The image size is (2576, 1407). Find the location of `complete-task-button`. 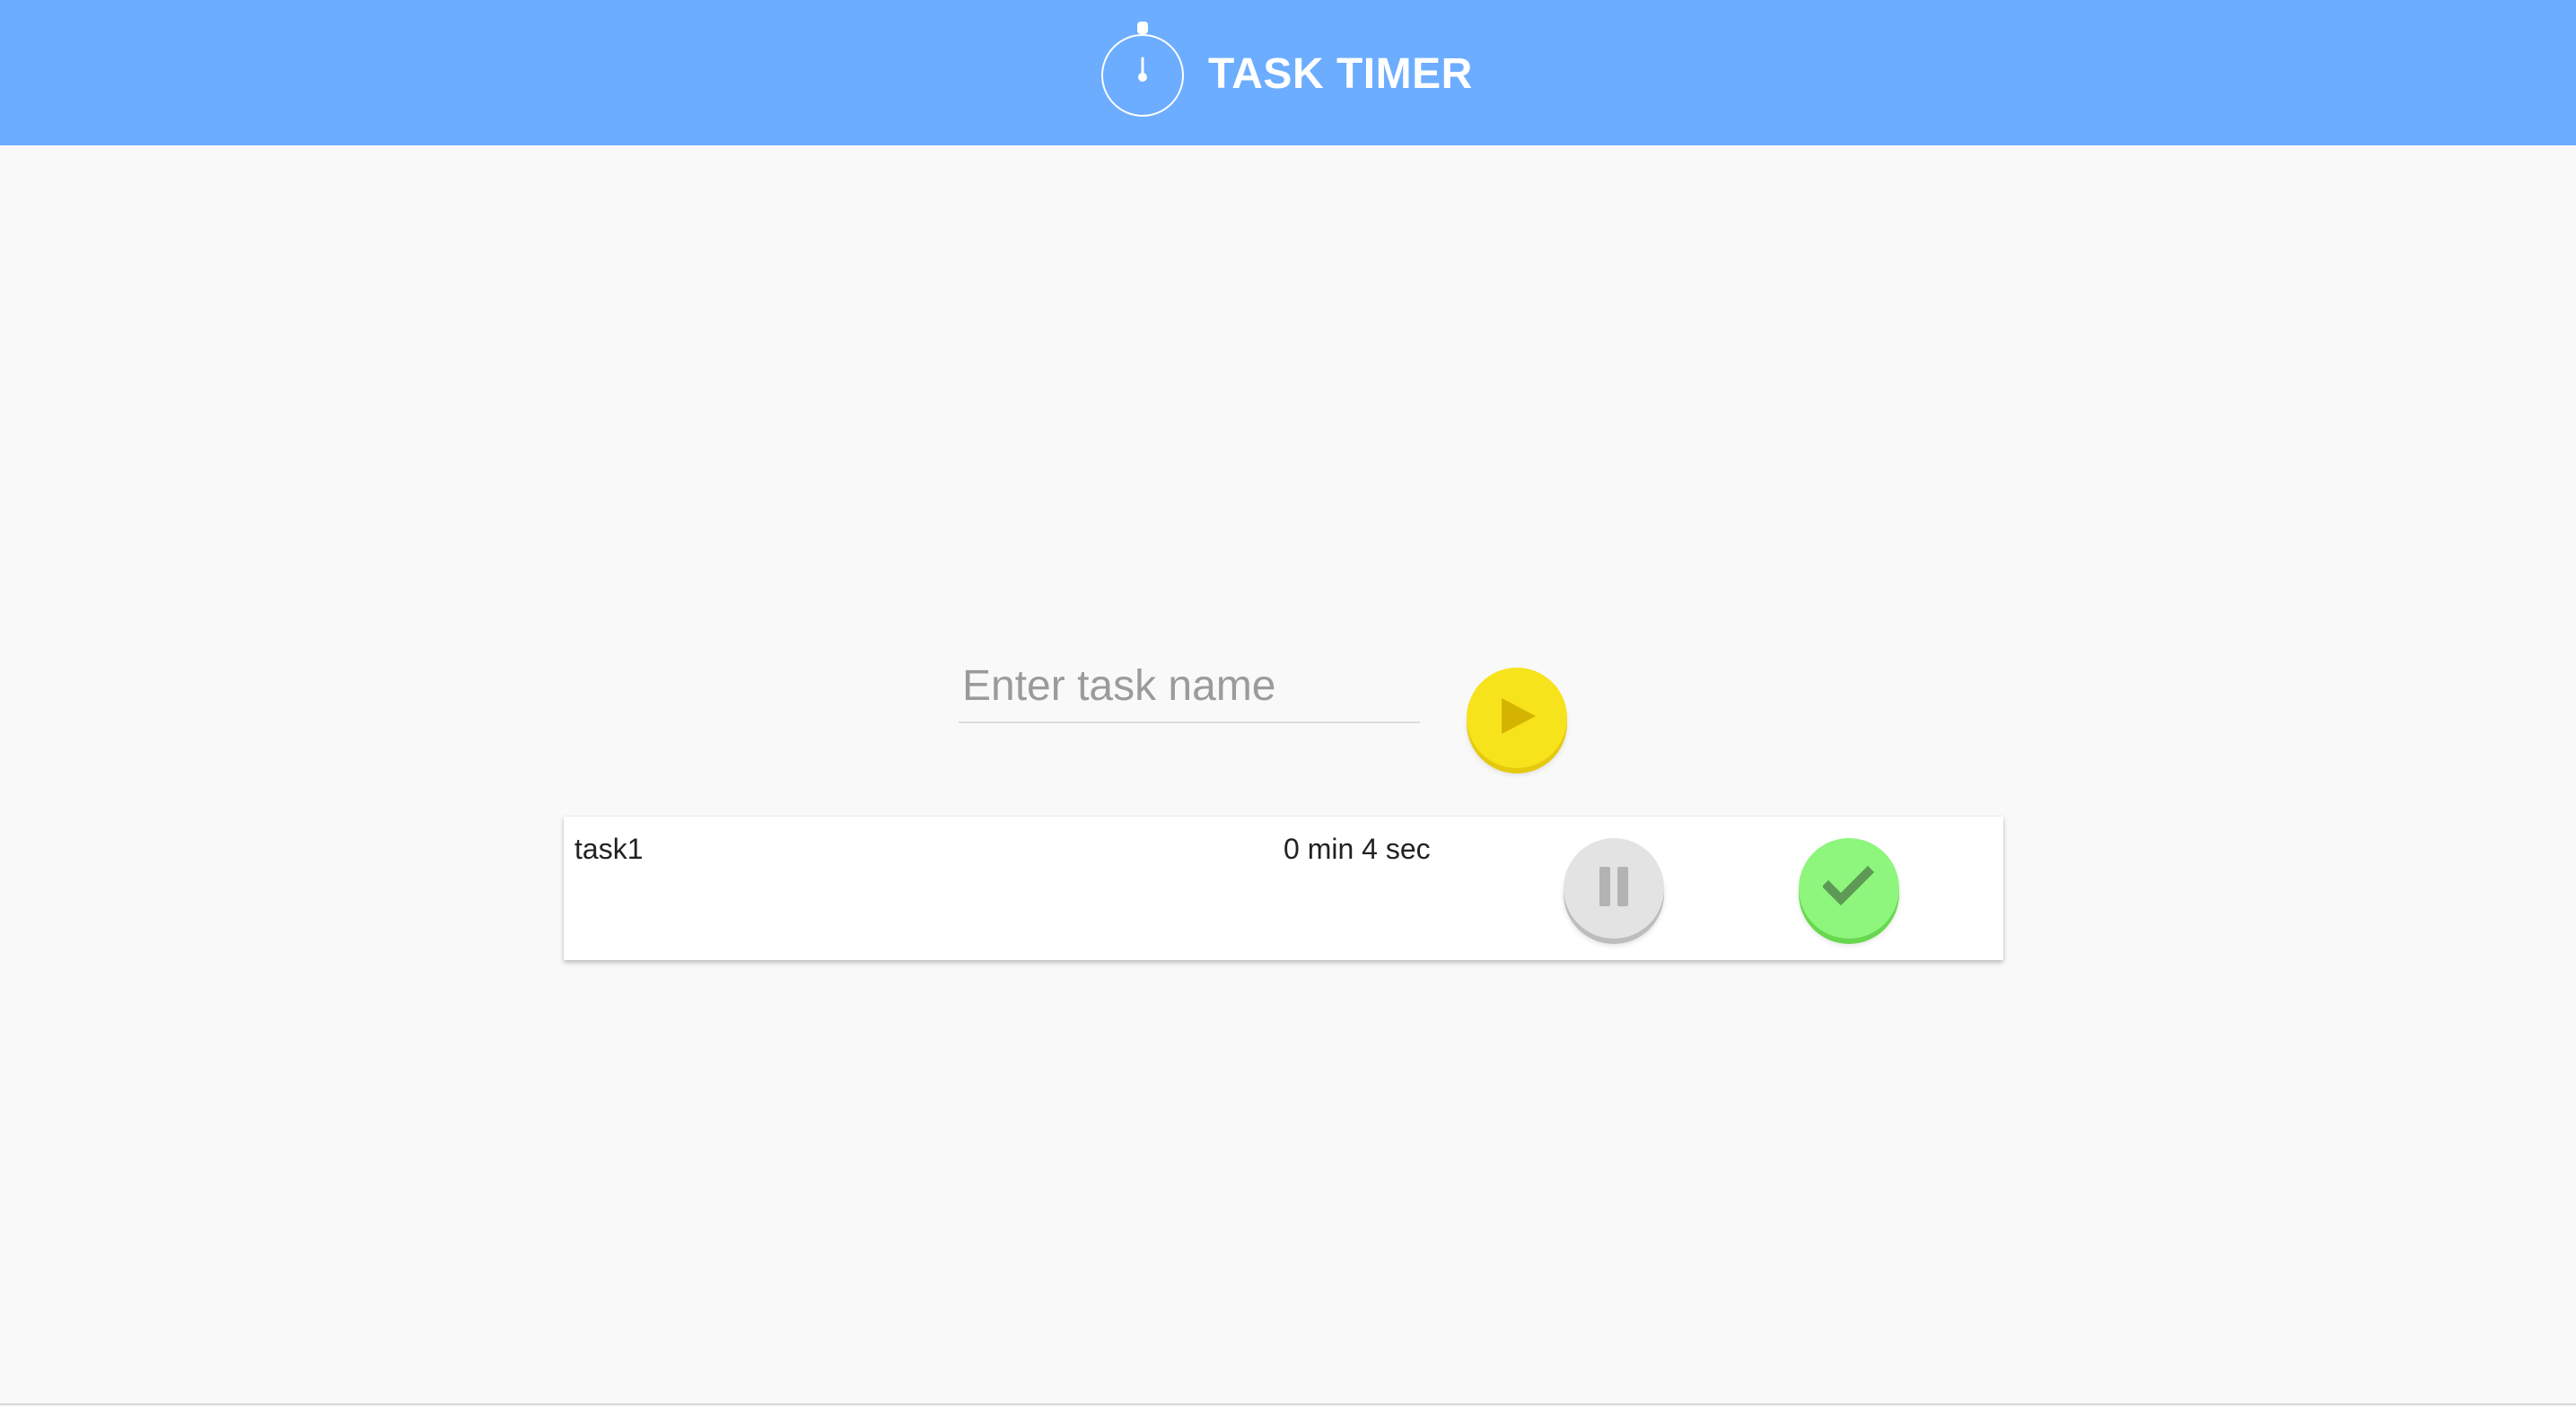

complete-task-button is located at coordinates (1849, 888).